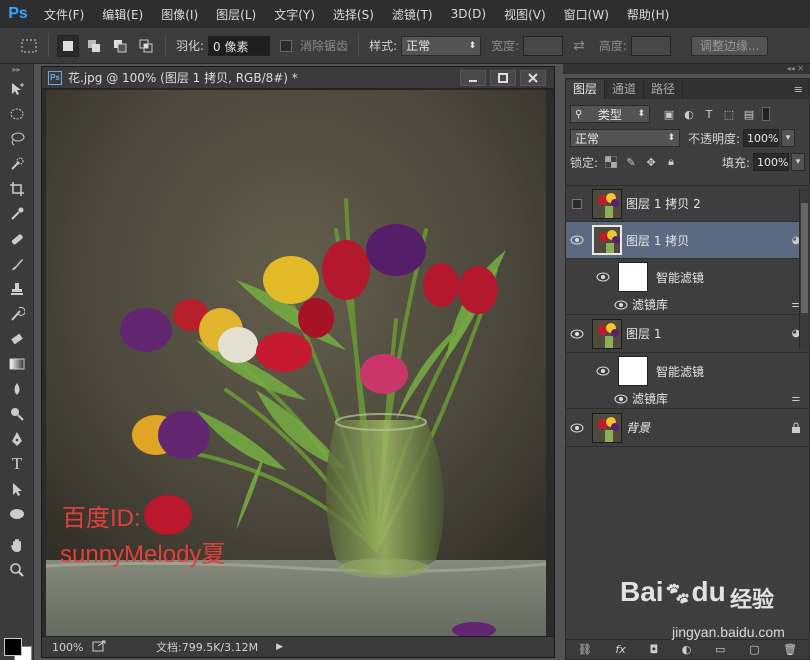 Image resolution: width=810 pixels, height=660 pixels. What do you see at coordinates (17, 569) in the screenshot?
I see `zoom-tool-icon` at bounding box center [17, 569].